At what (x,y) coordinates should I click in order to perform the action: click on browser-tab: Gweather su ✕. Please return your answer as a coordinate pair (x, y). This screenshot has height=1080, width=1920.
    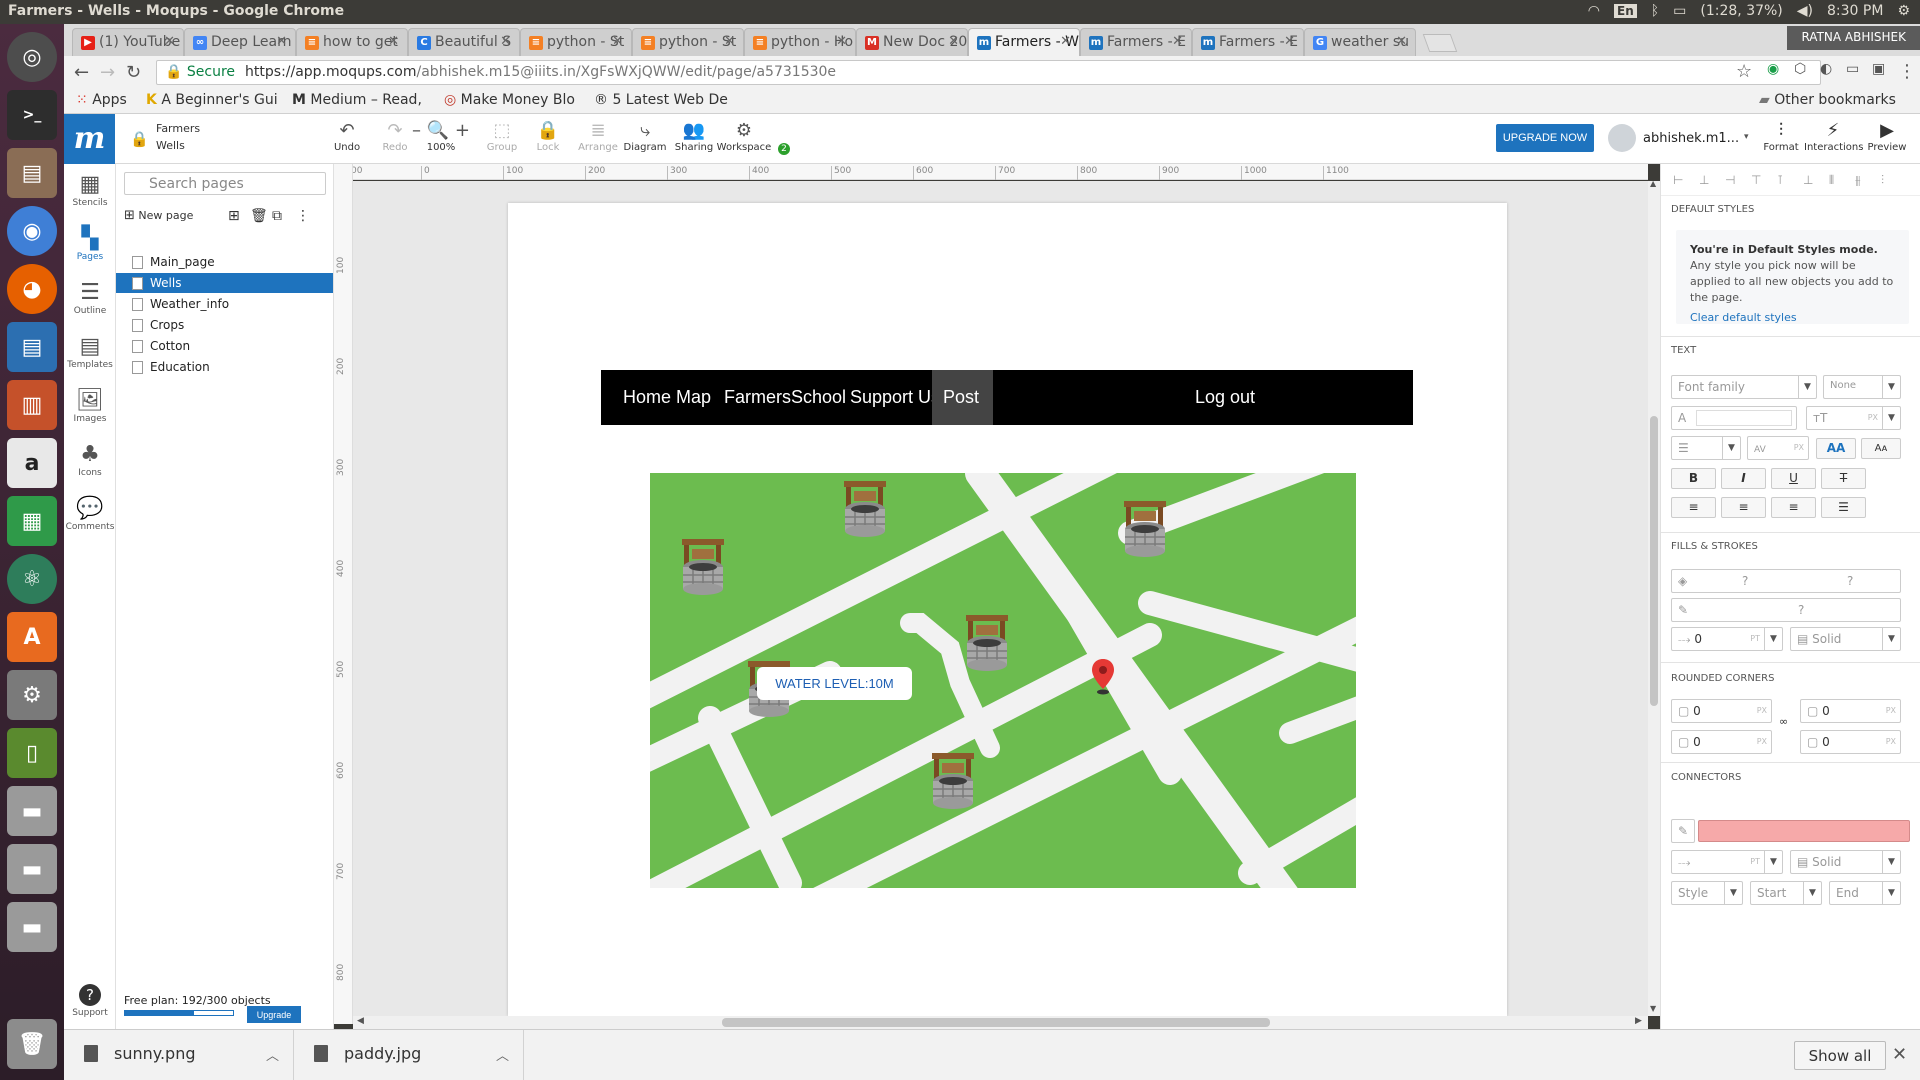
    Looking at the image, I should click on (1360, 42).